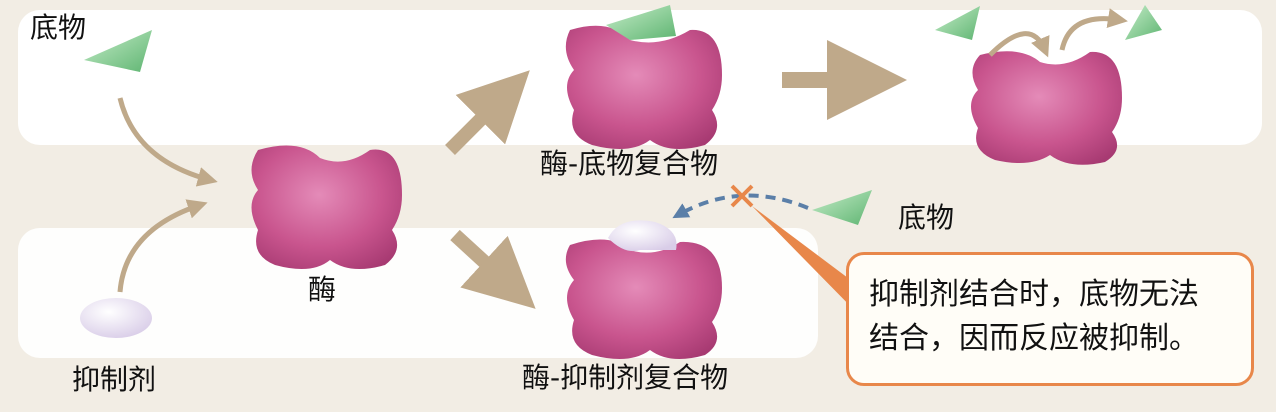 Image resolution: width=1276 pixels, height=412 pixels. I want to click on es-complex-enzyme-shape, so click(643, 87).